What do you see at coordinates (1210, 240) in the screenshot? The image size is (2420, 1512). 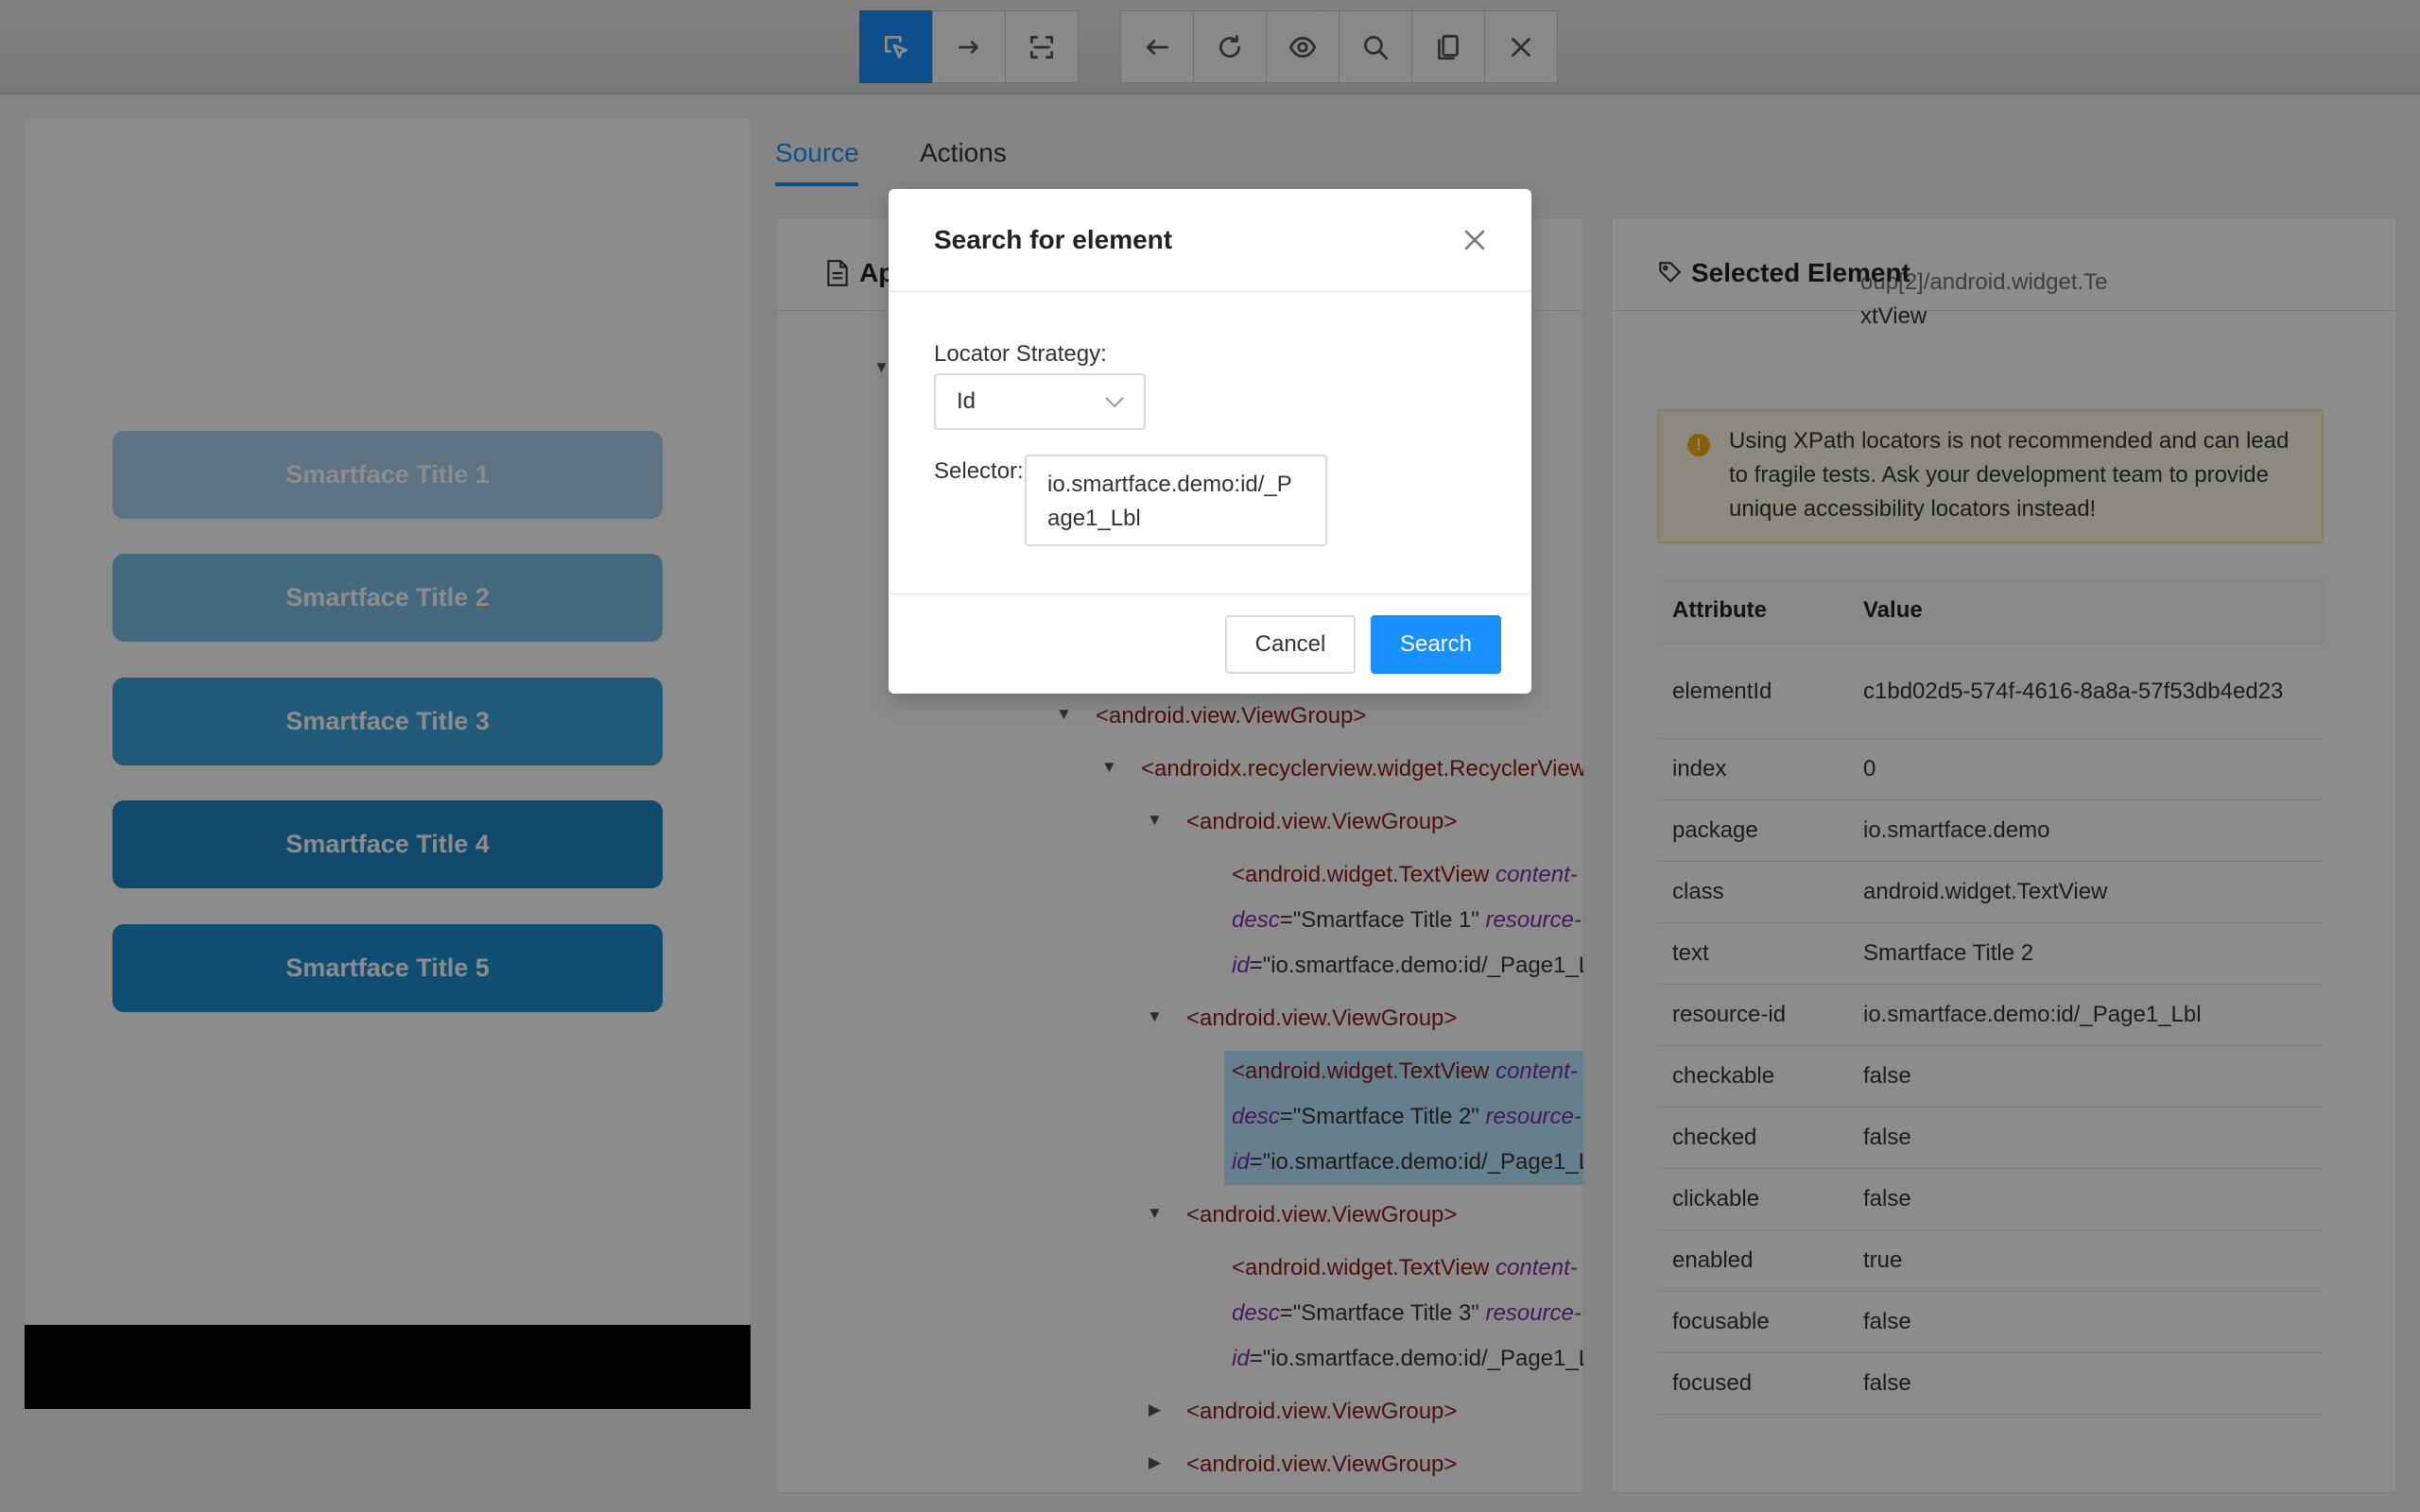 I see `modal-header: Search for element` at bounding box center [1210, 240].